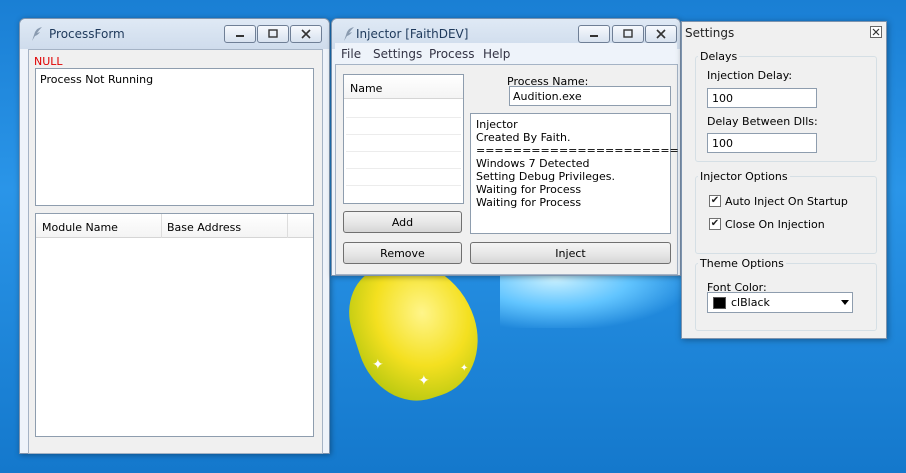 This screenshot has height=473, width=906. What do you see at coordinates (397, 54) in the screenshot?
I see `menu-settings: Settings` at bounding box center [397, 54].